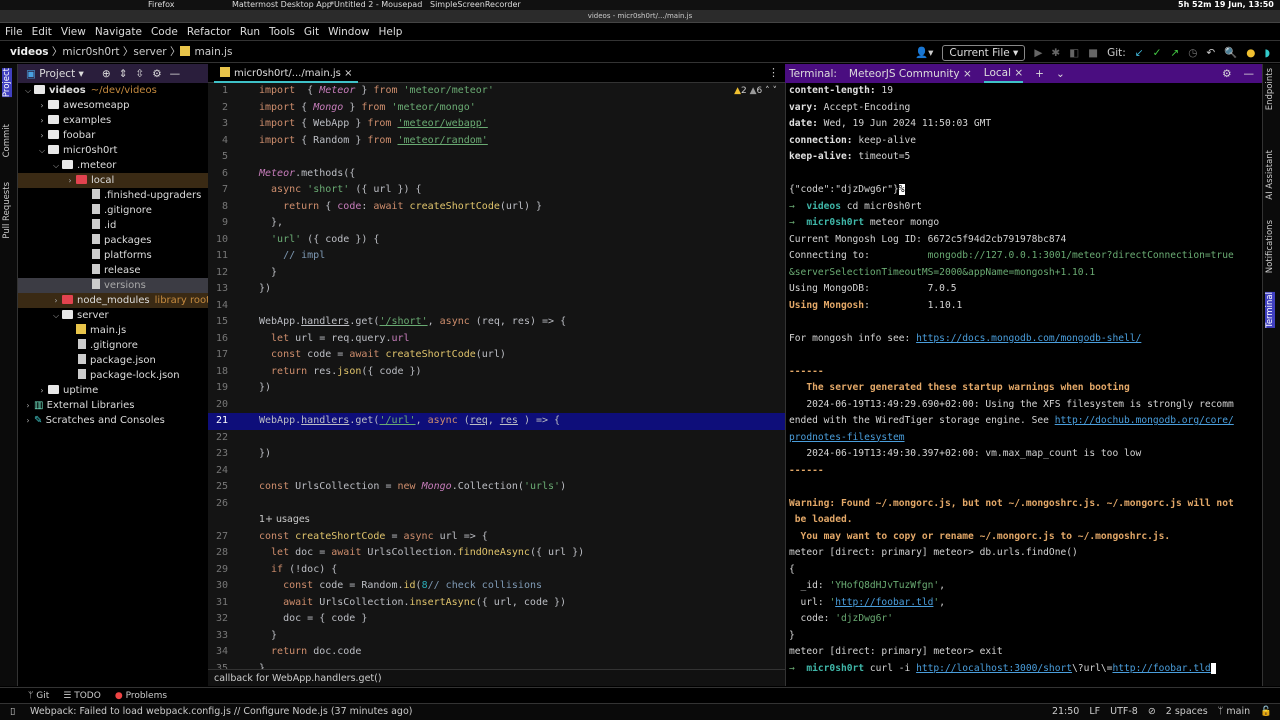 The width and height of the screenshot is (1280, 720). I want to click on tree-item: versions, so click(113, 285).